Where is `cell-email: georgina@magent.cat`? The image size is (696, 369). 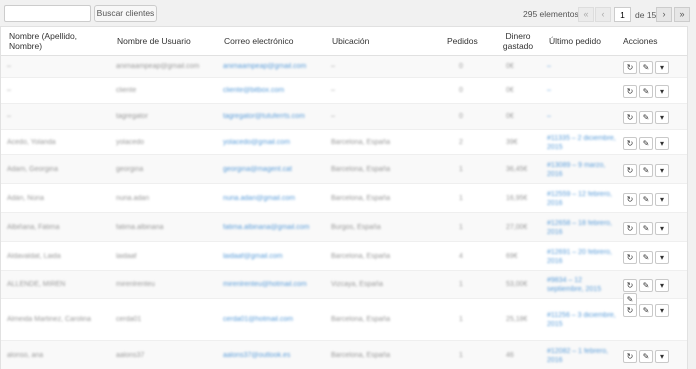 cell-email: georgina@magent.cat is located at coordinates (275, 169).